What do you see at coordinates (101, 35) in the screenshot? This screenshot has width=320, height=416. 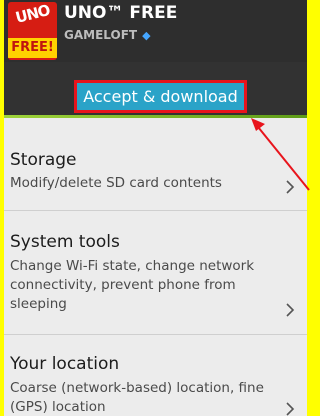 I see `publisher-name: GAMELOFT` at bounding box center [101, 35].